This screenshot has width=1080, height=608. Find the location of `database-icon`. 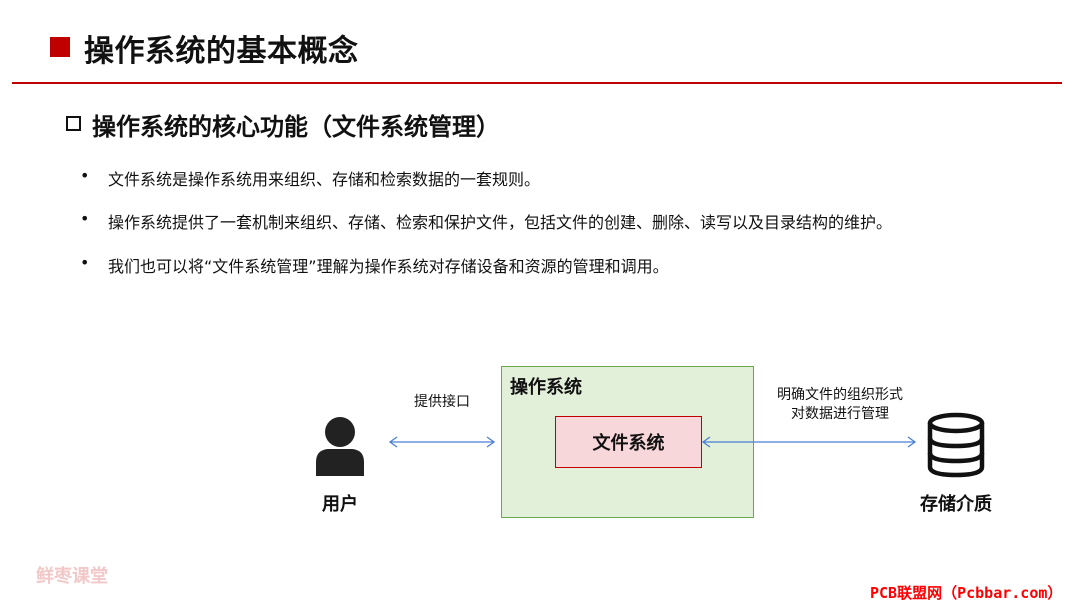

database-icon is located at coordinates (956, 445).